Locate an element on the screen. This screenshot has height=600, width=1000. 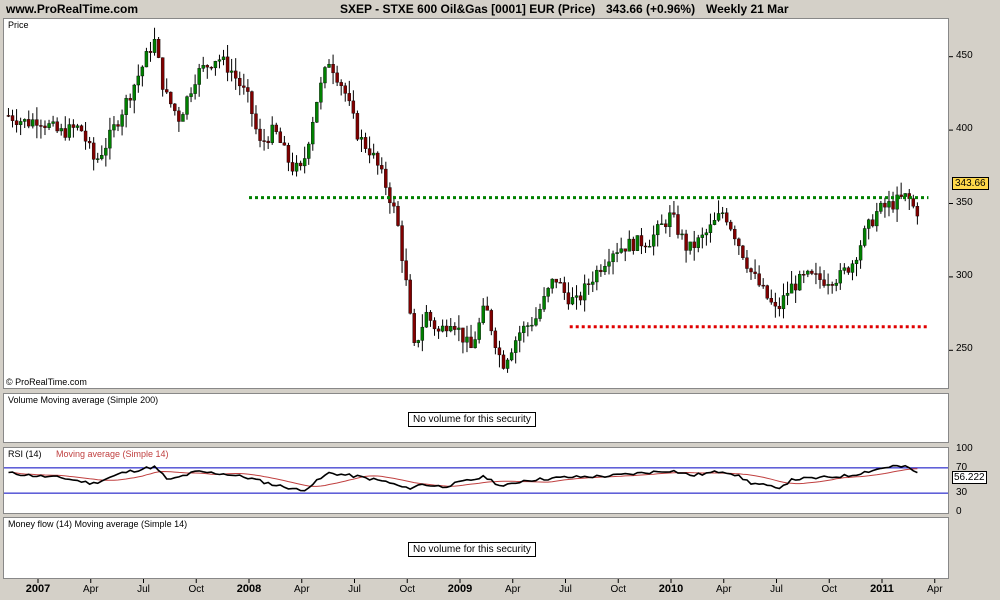
rsi-line is located at coordinates (463, 478).